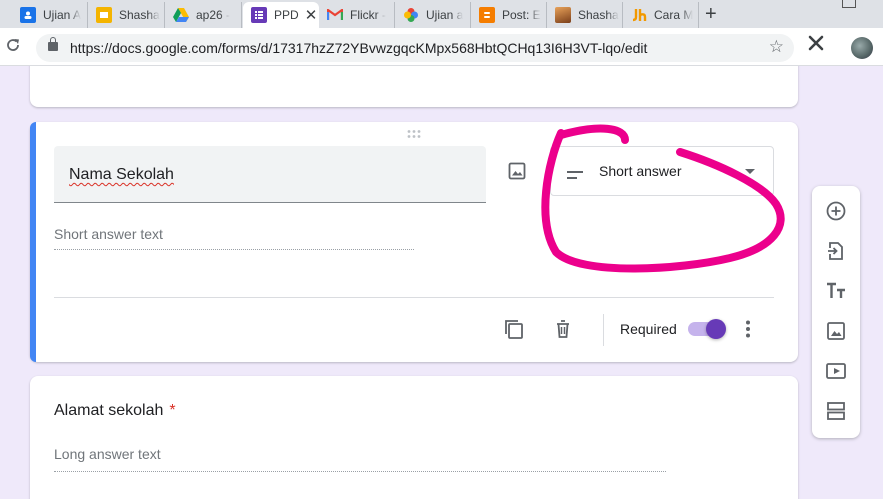  Describe the element at coordinates (716, 329) in the screenshot. I see `toggle-knob` at that location.